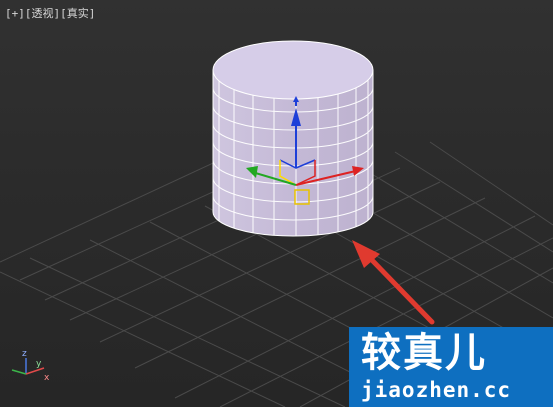  I want to click on watermark-logo: 较真儿 jiaozhen.cc, so click(451, 367).